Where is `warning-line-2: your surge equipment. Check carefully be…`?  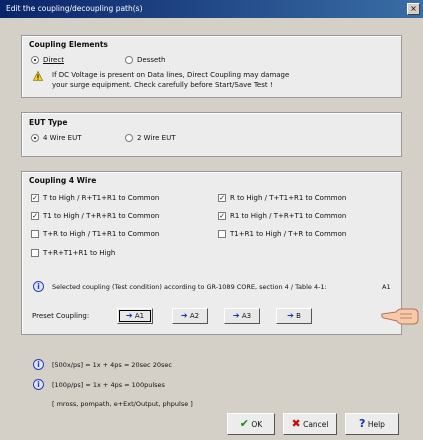 warning-line-2: your surge equipment. Check carefully be… is located at coordinates (162, 85).